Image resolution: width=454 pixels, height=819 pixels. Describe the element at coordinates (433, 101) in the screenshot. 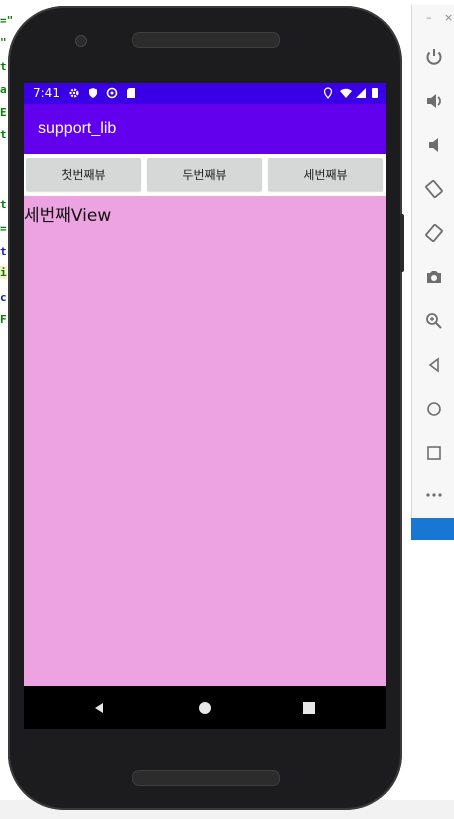

I see `volume-up-icon` at that location.